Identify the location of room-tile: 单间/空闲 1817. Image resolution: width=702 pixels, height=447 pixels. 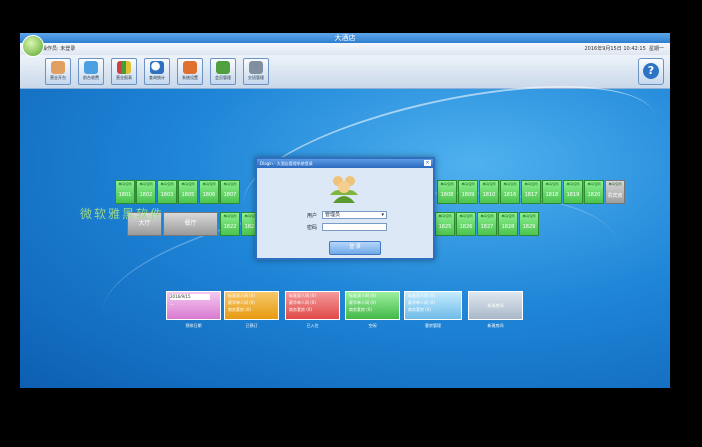
(531, 192).